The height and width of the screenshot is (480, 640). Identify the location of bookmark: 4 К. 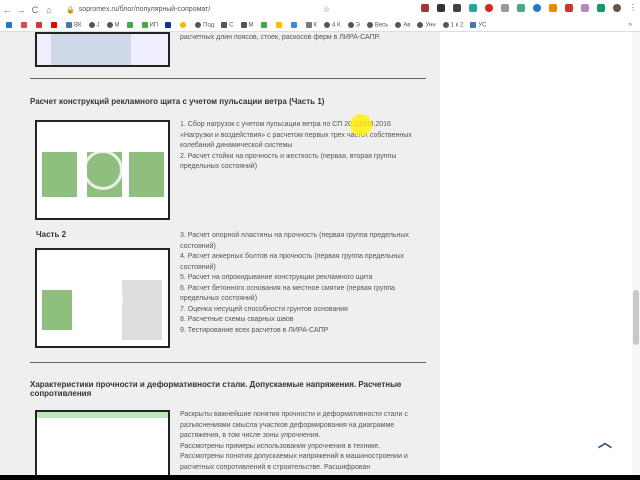
(332, 24).